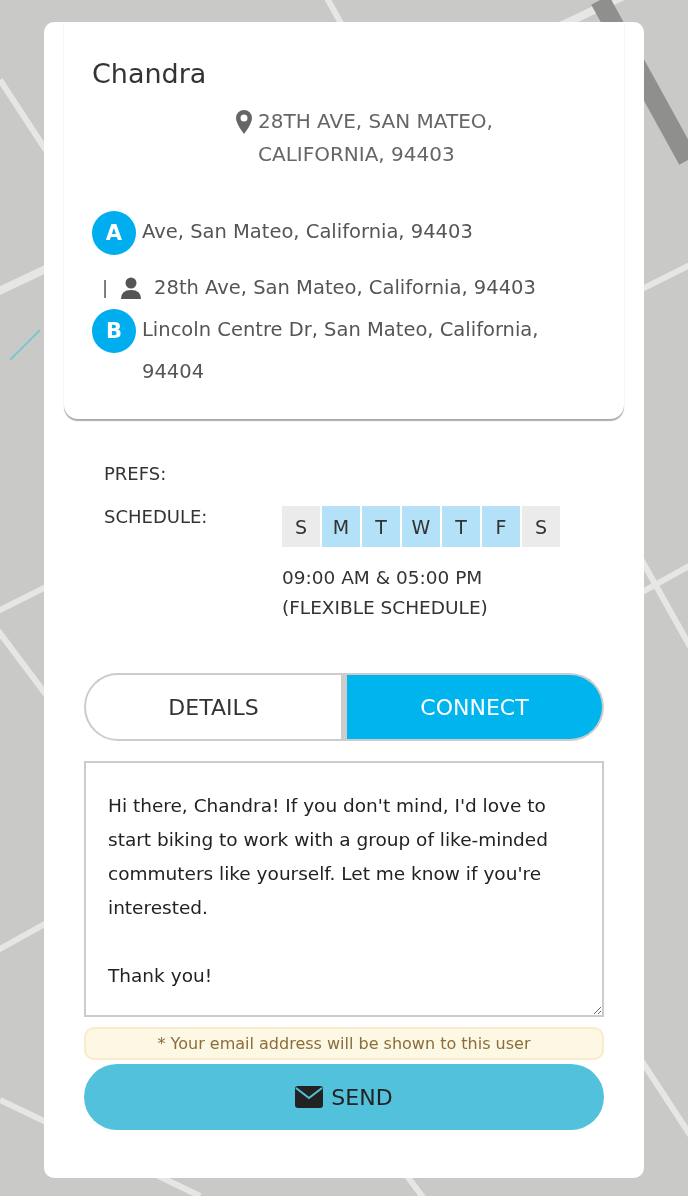 The height and width of the screenshot is (1196, 688). I want to click on stop-address: Ave, San Mateo, California, 94403, so click(308, 232).